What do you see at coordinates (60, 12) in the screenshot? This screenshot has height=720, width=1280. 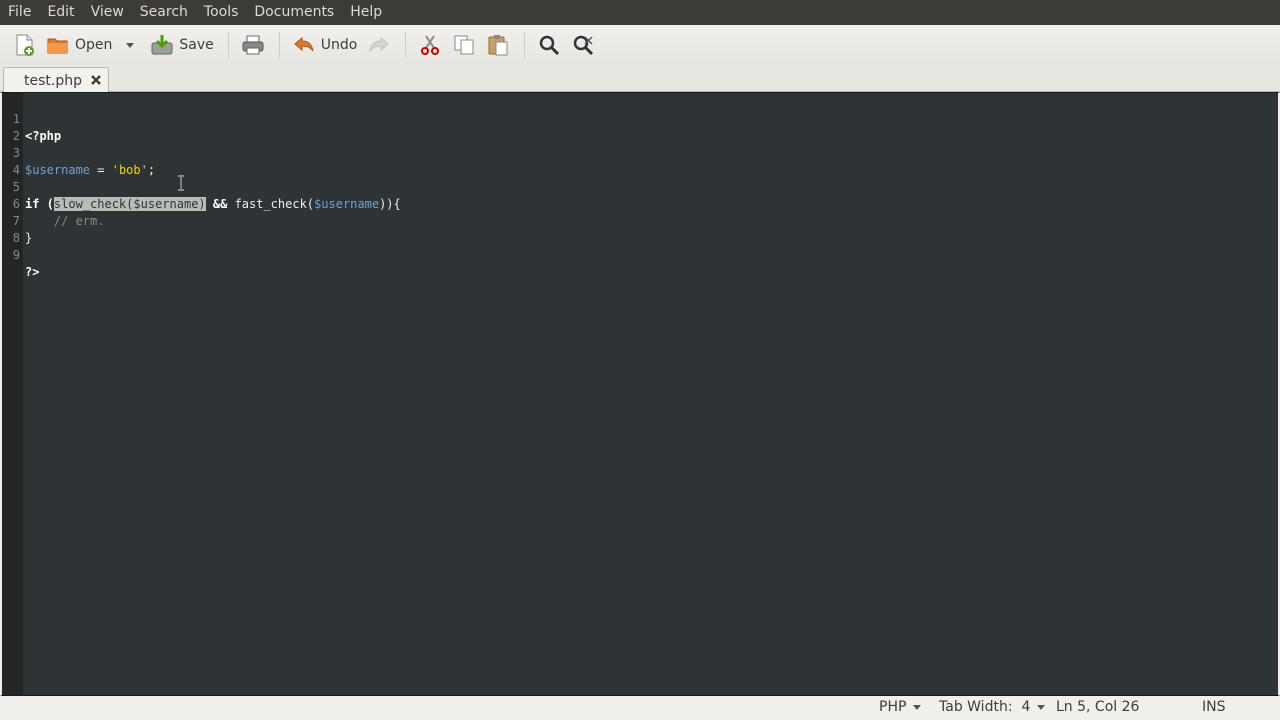 I see `menu-edit: Edit` at bounding box center [60, 12].